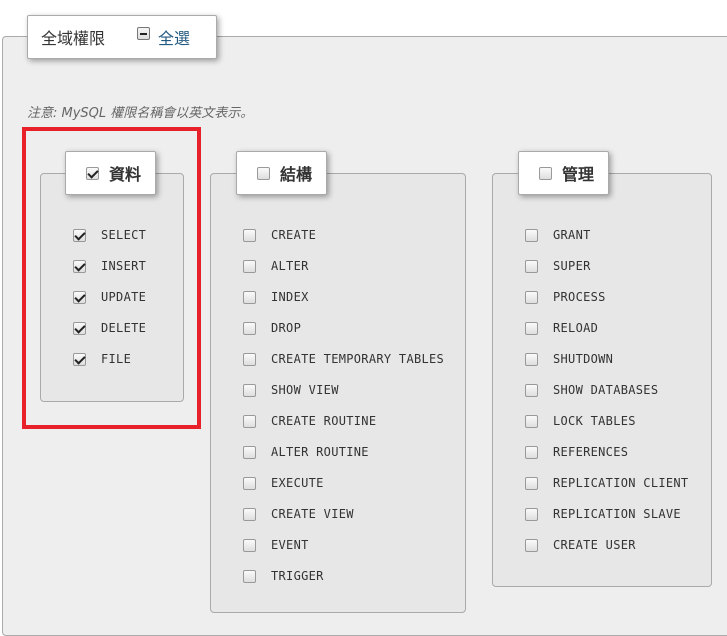 The image size is (727, 636). I want to click on privilege-references: REFERENCES, so click(576, 452).